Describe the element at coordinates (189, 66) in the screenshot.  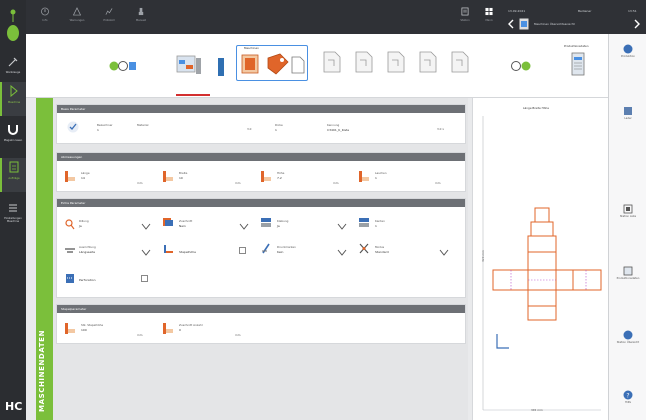
I see `screen-icon` at that location.